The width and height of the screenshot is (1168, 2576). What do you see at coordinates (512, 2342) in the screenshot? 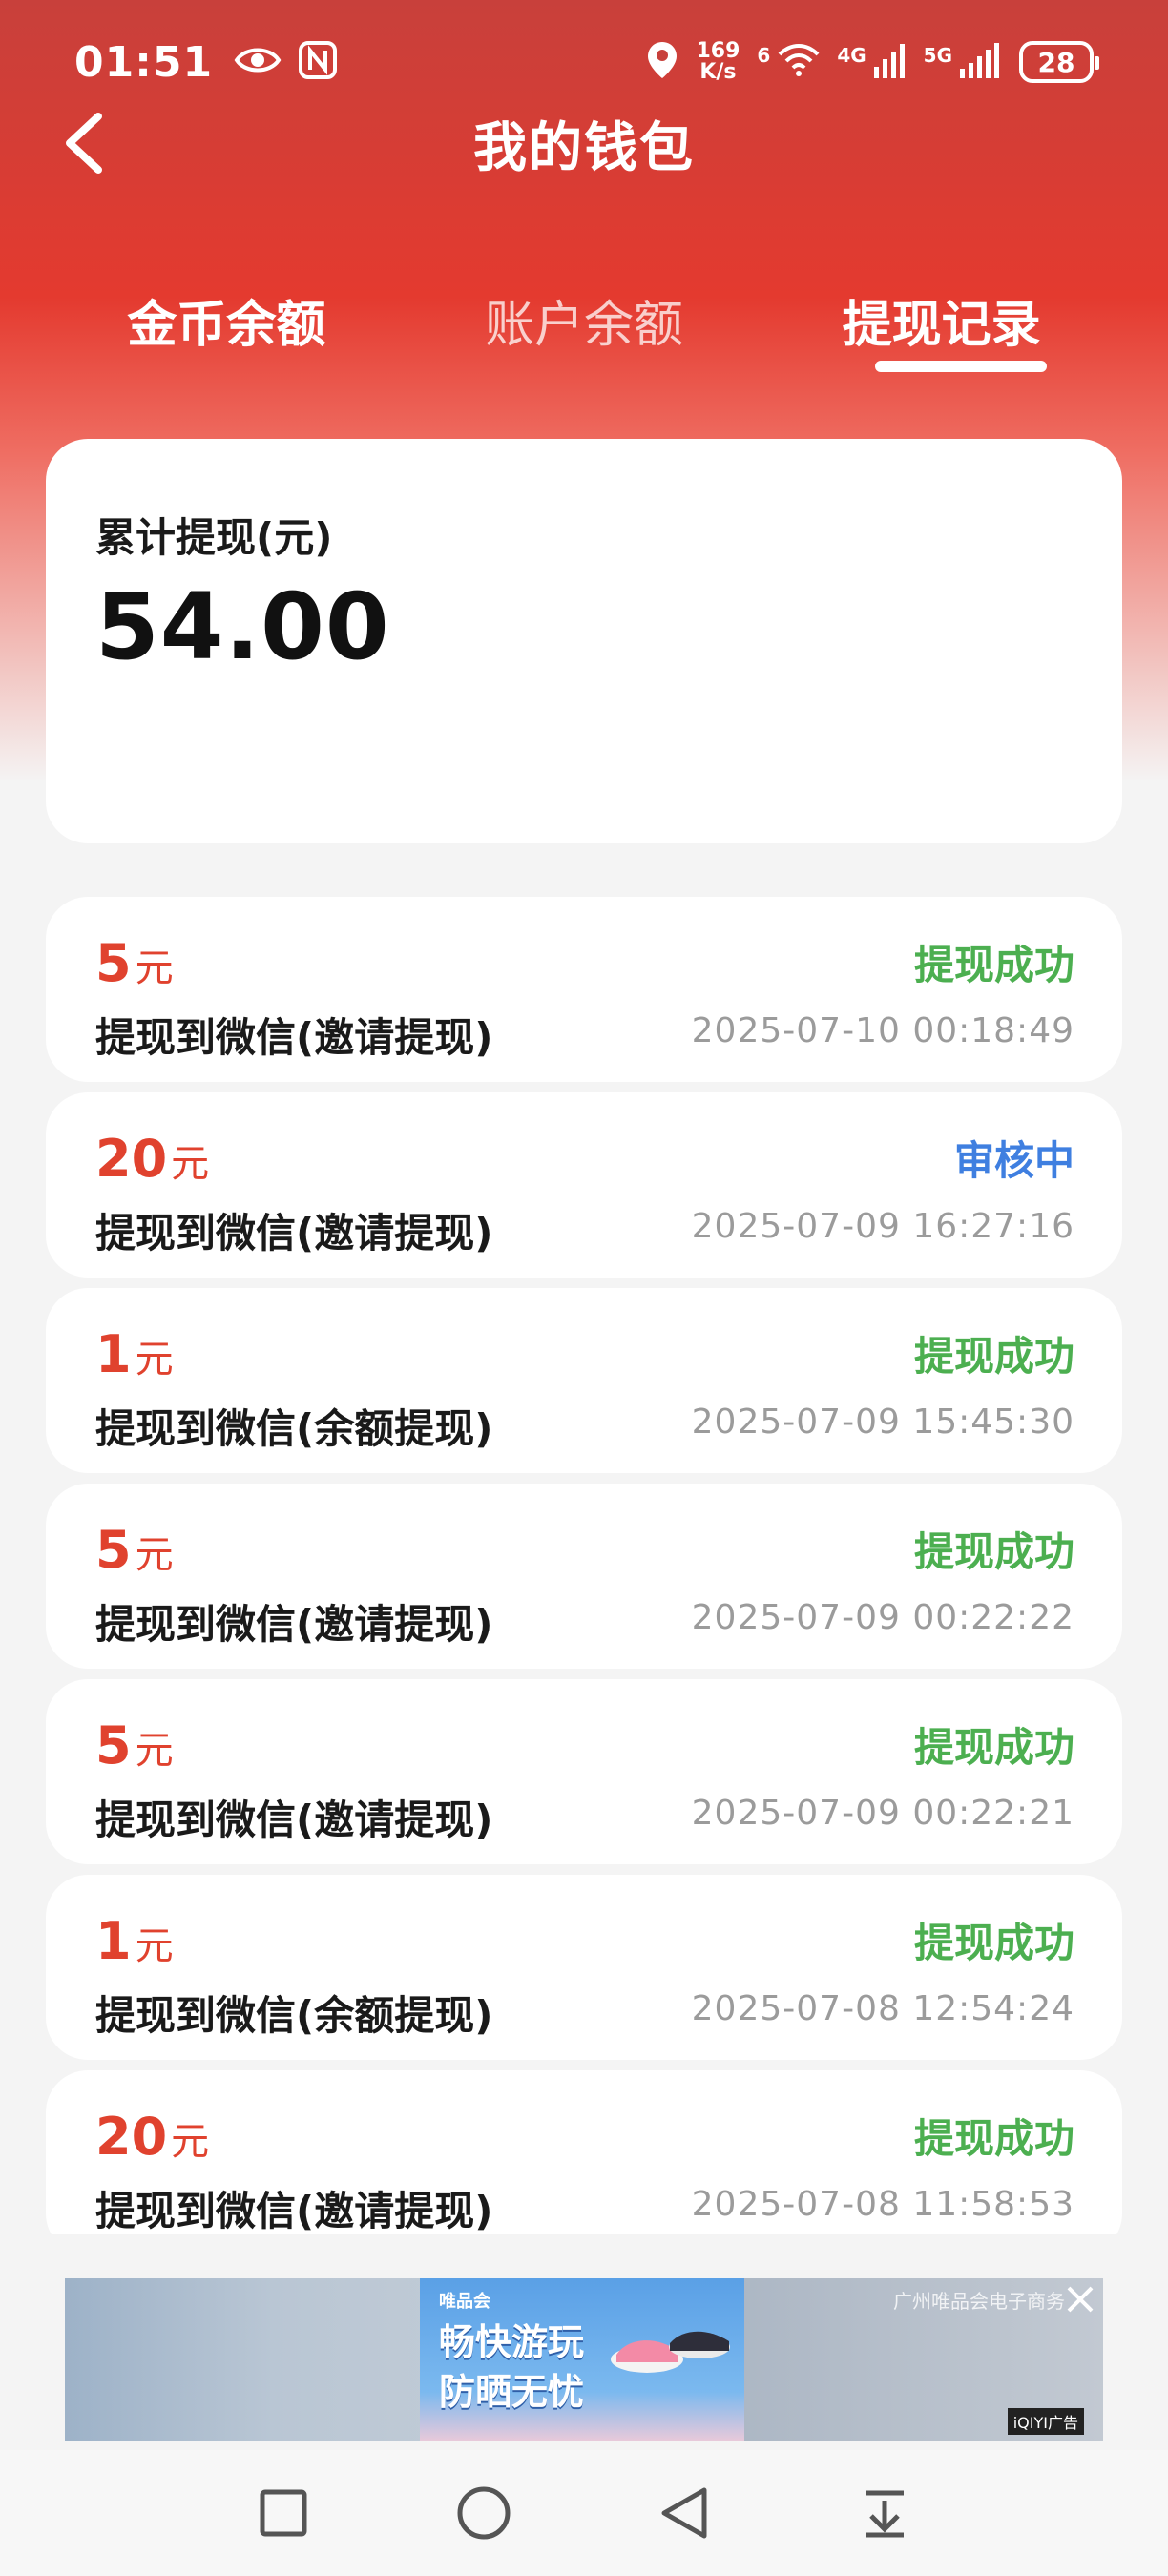
I see `ad-slogan-line1: 畅快游玩` at bounding box center [512, 2342].